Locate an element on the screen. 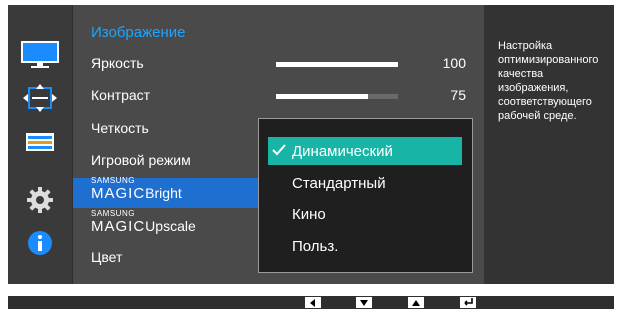  monitor-icon is located at coordinates (40, 55).